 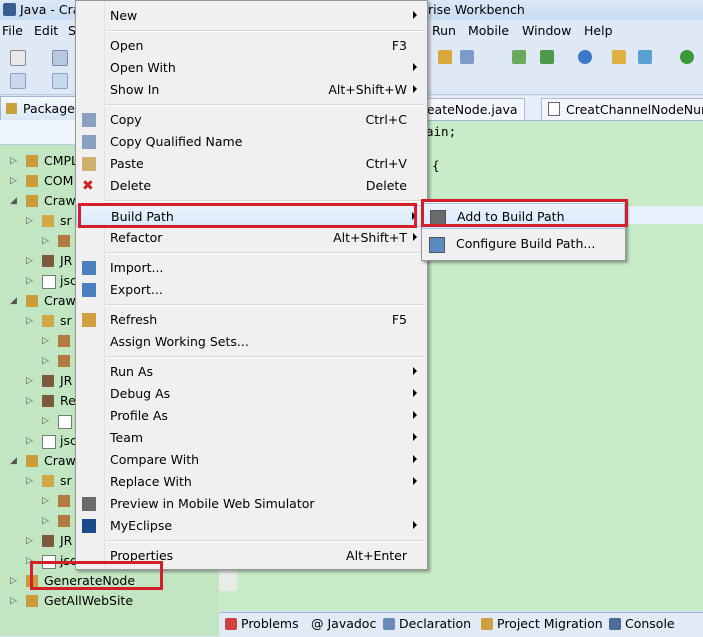 What do you see at coordinates (251, 46) in the screenshot?
I see `menu-item-open: Open F3` at bounding box center [251, 46].